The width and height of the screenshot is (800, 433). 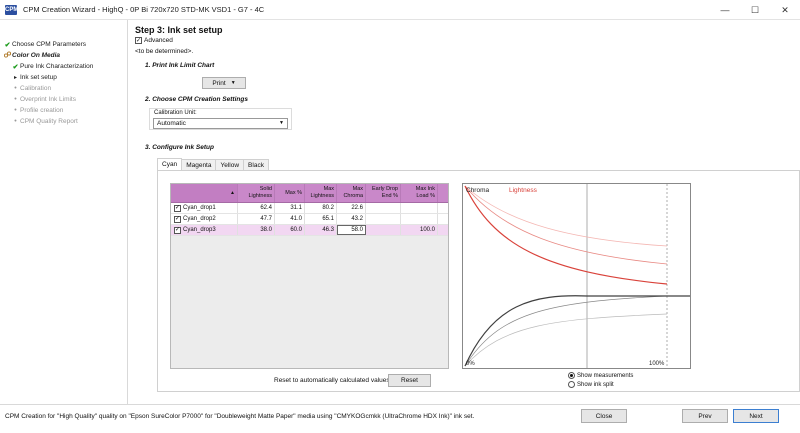 What do you see at coordinates (49, 121) in the screenshot?
I see `step-label: CPM Quality Report` at bounding box center [49, 121].